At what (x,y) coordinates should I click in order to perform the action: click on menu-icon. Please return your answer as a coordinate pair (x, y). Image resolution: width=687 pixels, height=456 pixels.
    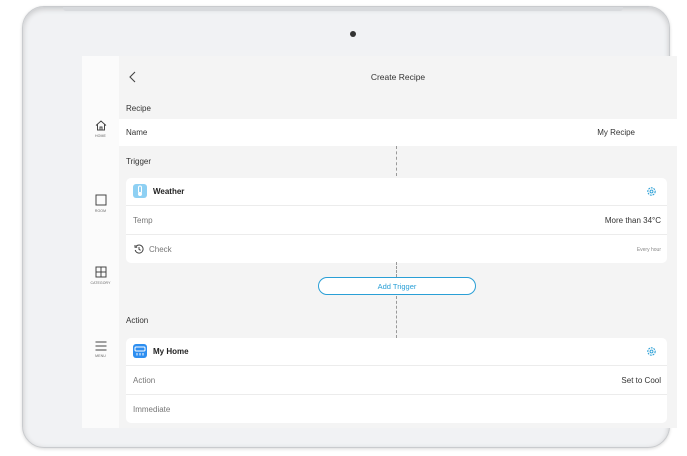
    Looking at the image, I should click on (100, 346).